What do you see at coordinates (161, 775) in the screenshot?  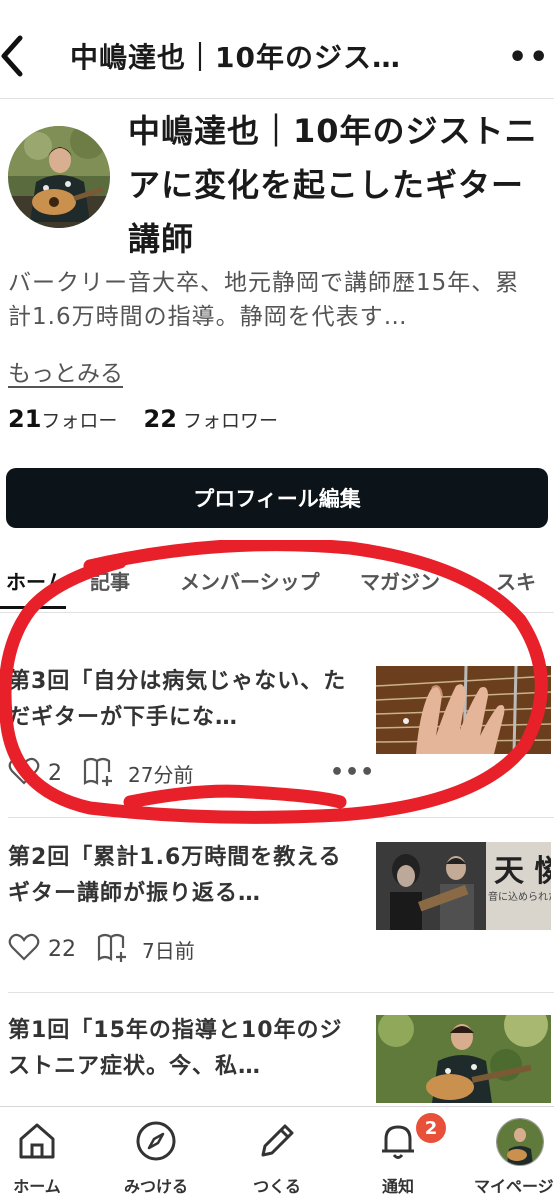 I see `article-timestamp: 27分前` at bounding box center [161, 775].